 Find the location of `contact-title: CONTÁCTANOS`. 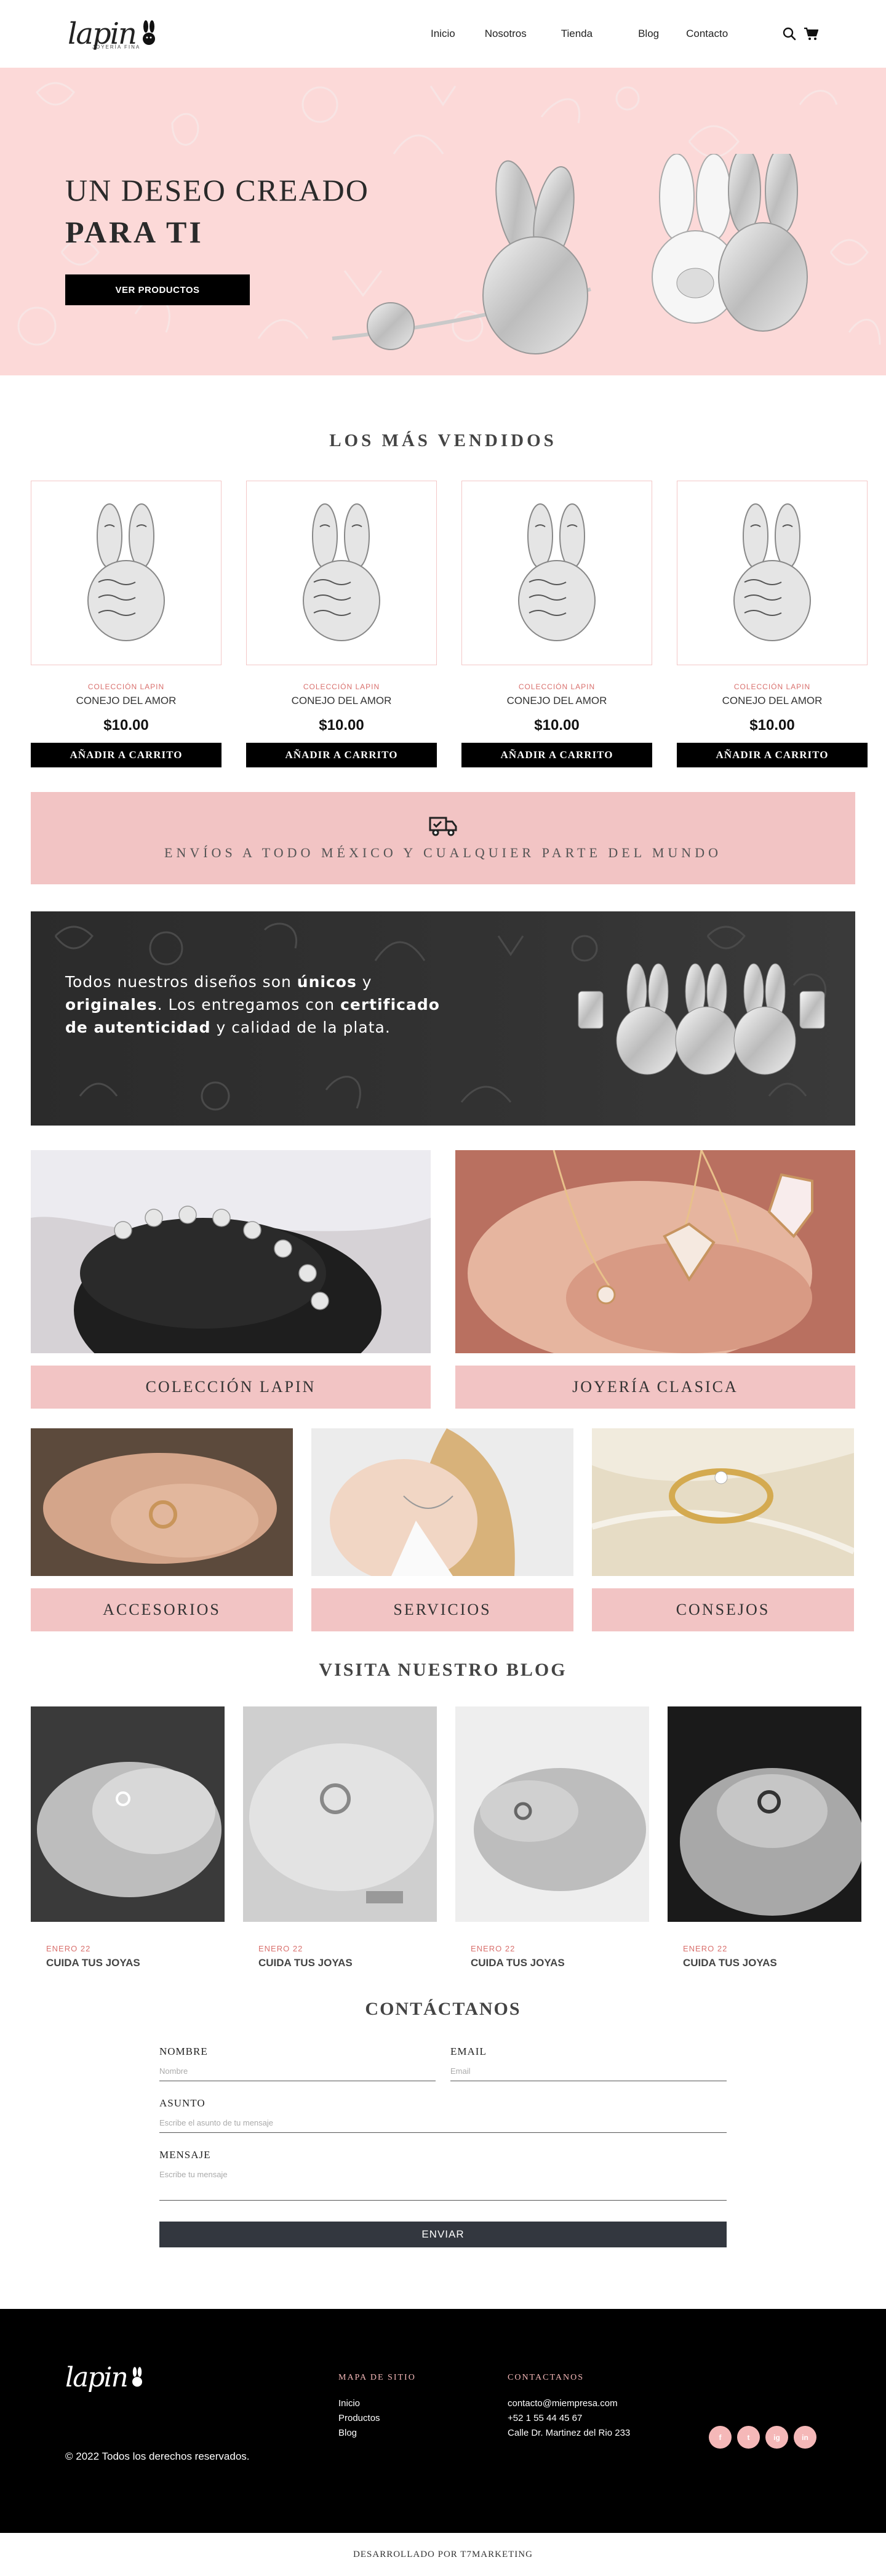

contact-title: CONTÁCTANOS is located at coordinates (443, 2009).